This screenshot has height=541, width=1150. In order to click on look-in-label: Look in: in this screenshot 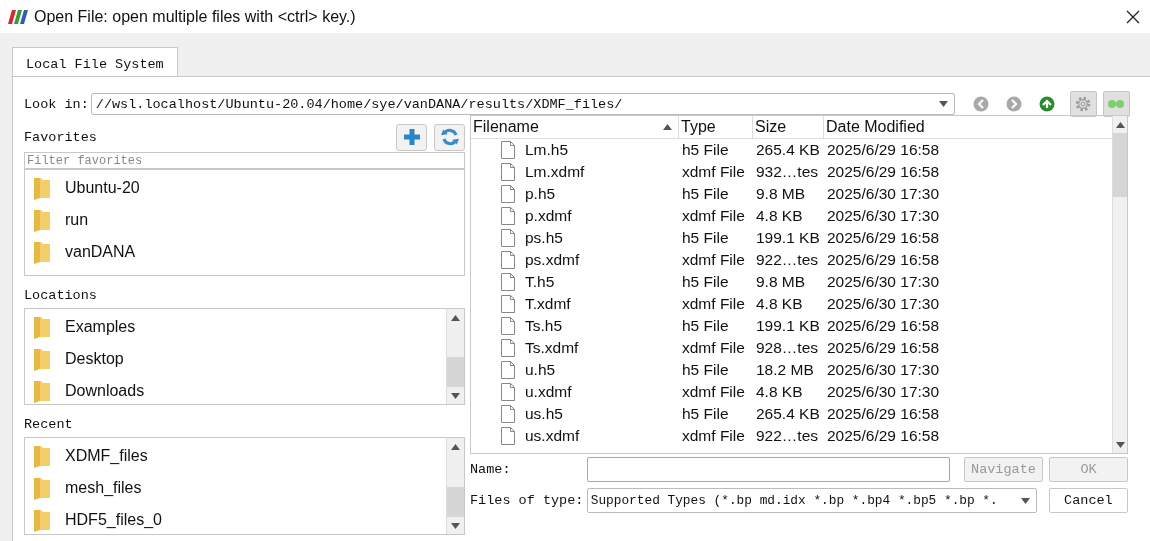, I will do `click(56, 104)`.